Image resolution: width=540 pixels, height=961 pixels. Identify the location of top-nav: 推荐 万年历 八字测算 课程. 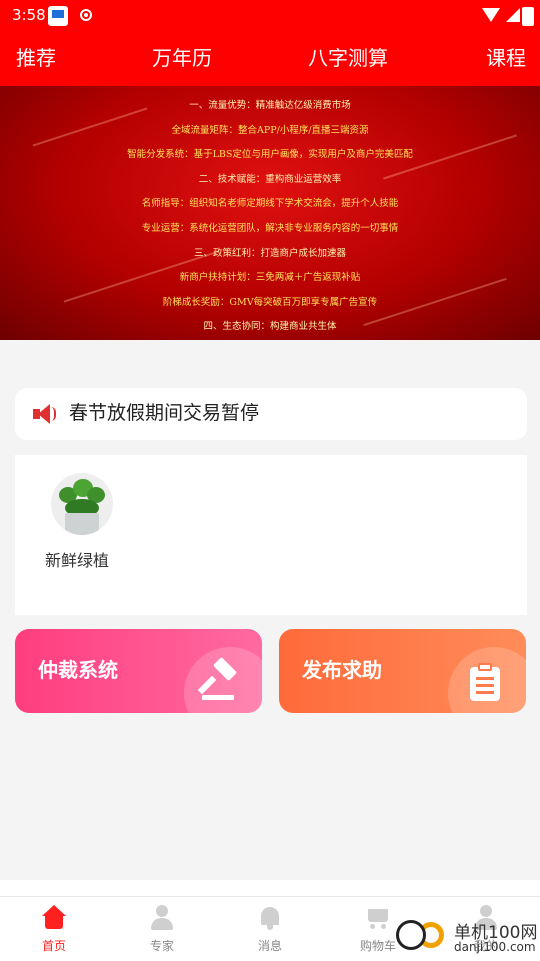
(270, 59).